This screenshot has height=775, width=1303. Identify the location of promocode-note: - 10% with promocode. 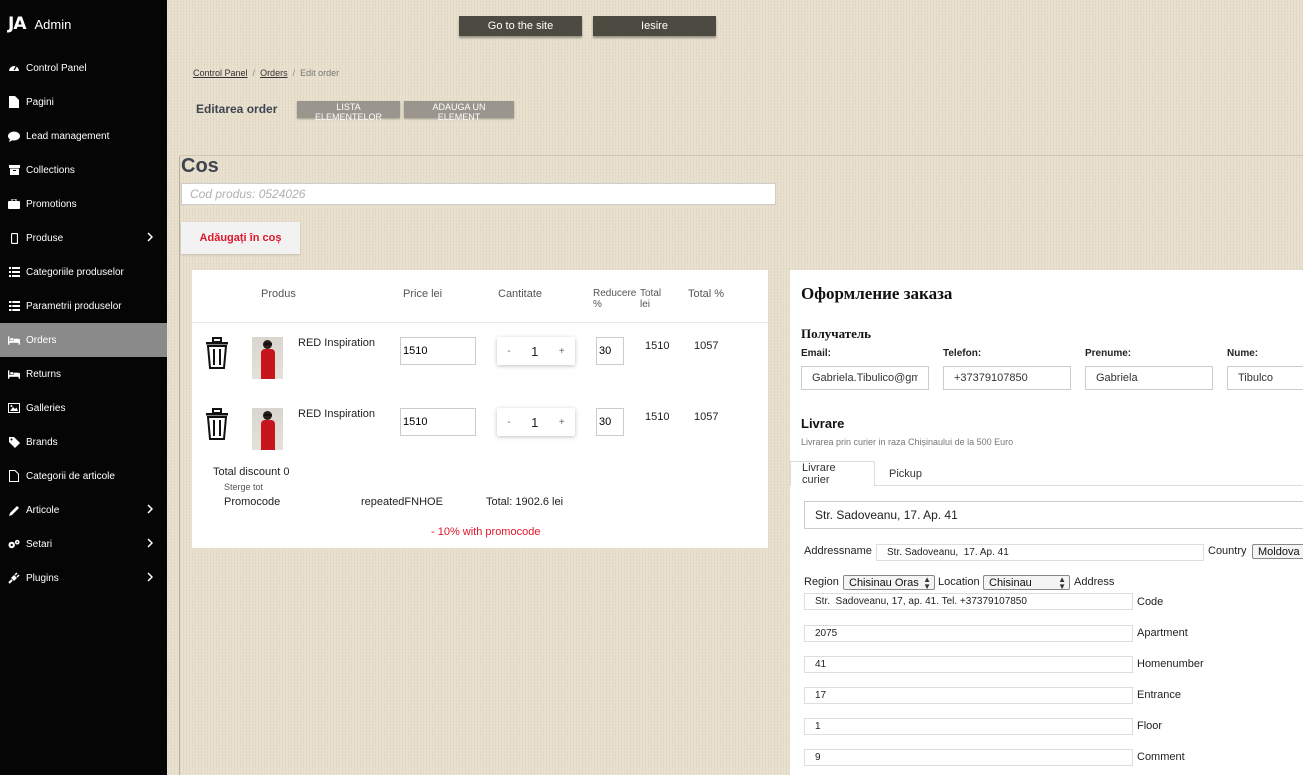
(486, 532).